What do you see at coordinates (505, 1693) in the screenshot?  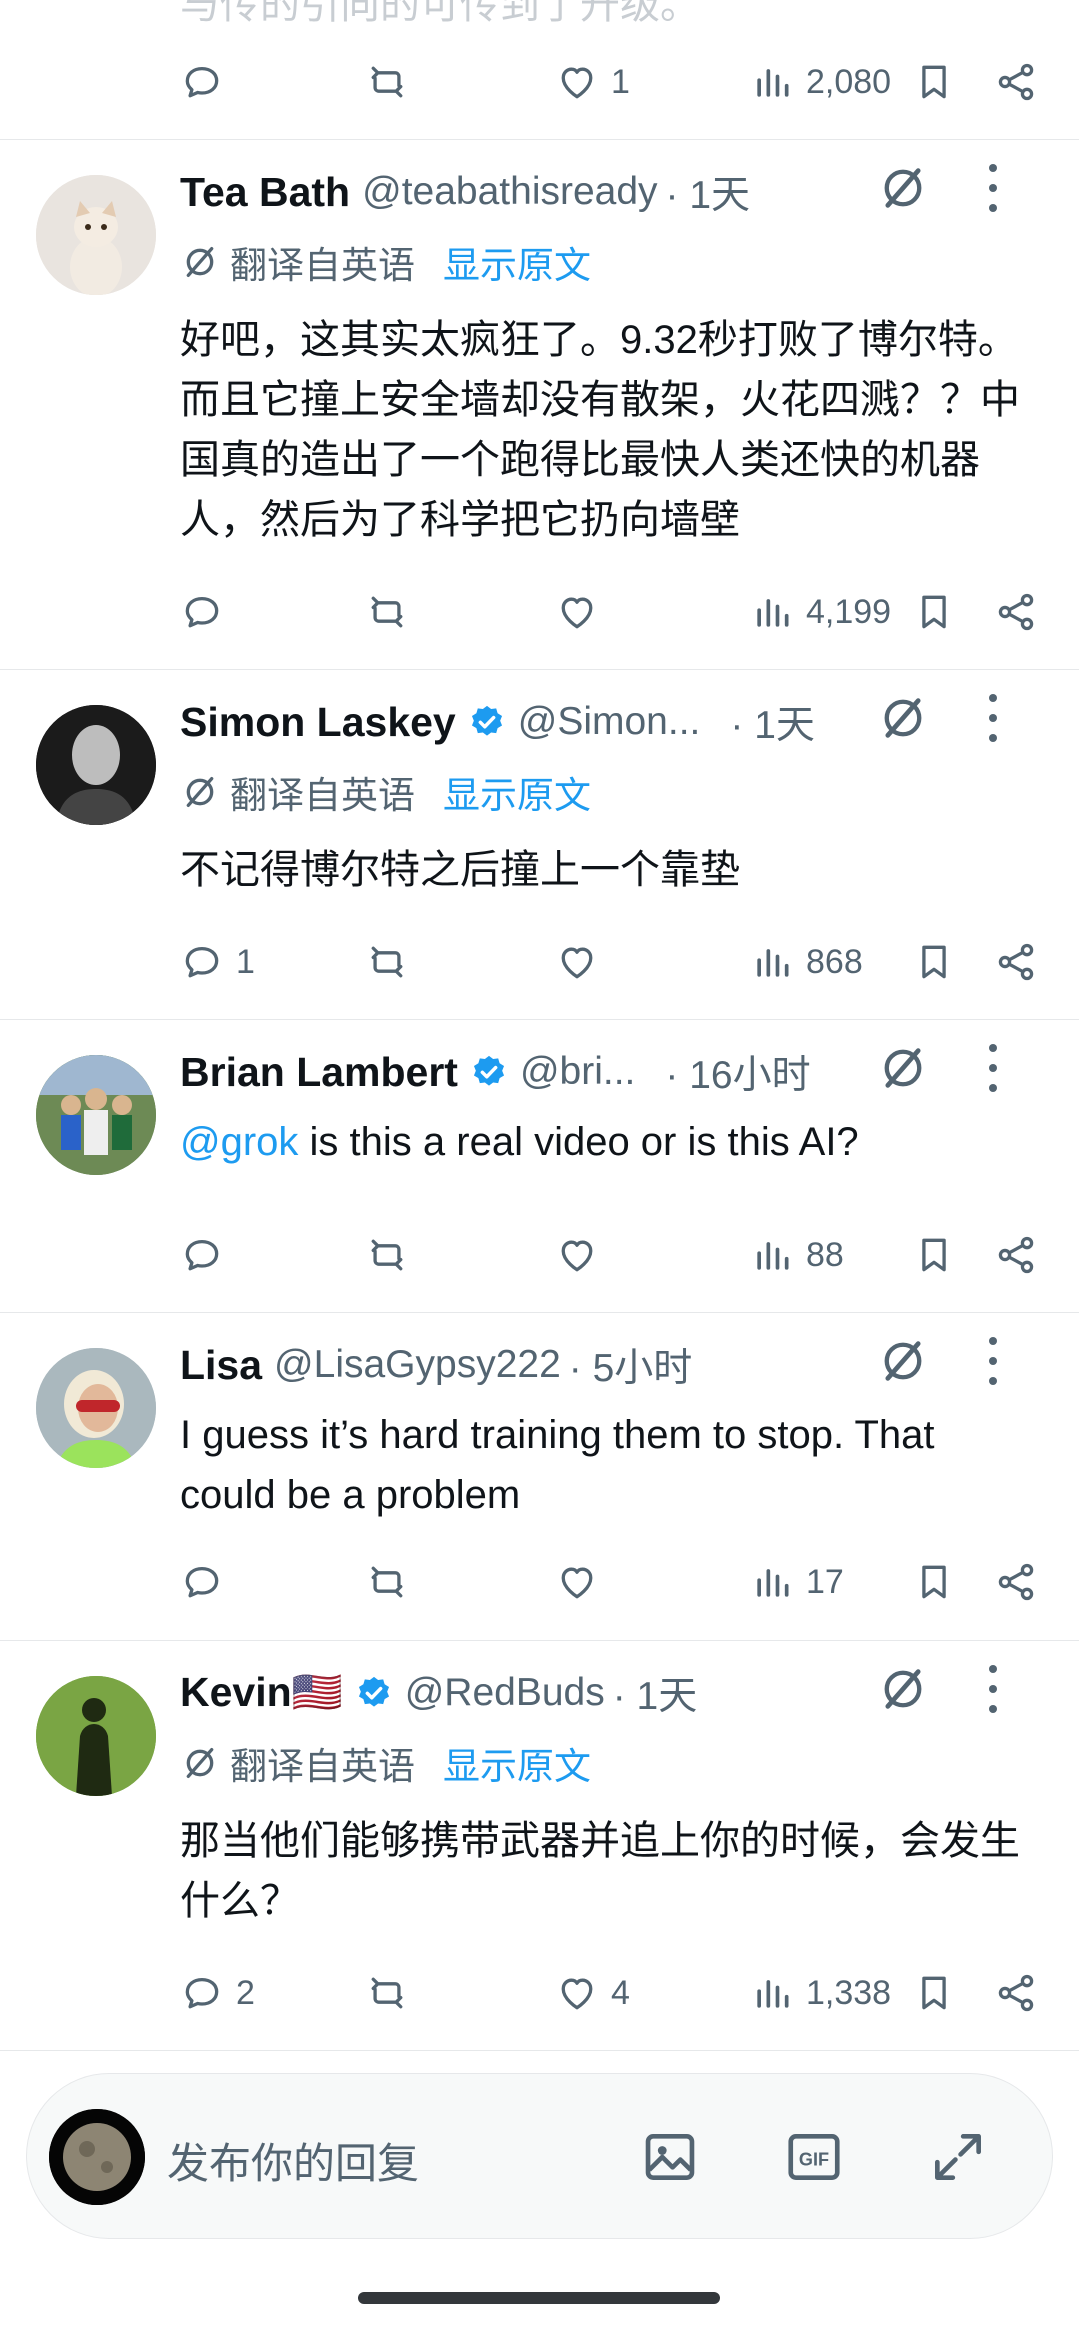 I see `author-handle: @RedBuds` at bounding box center [505, 1693].